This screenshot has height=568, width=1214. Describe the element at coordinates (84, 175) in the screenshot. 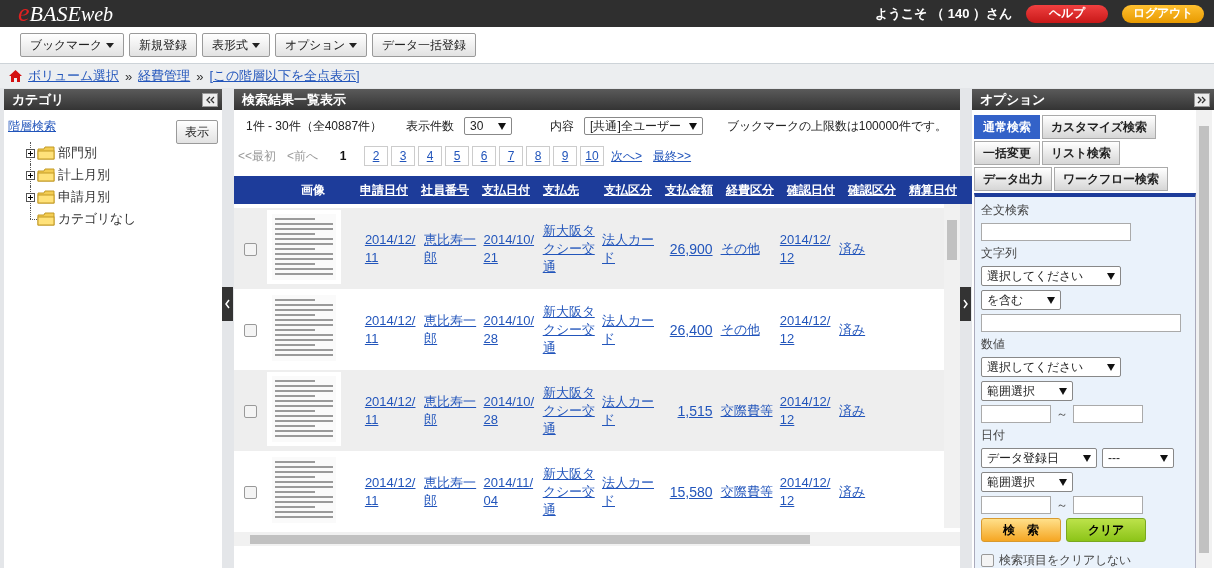

I see `tree-item: 計上月別` at that location.